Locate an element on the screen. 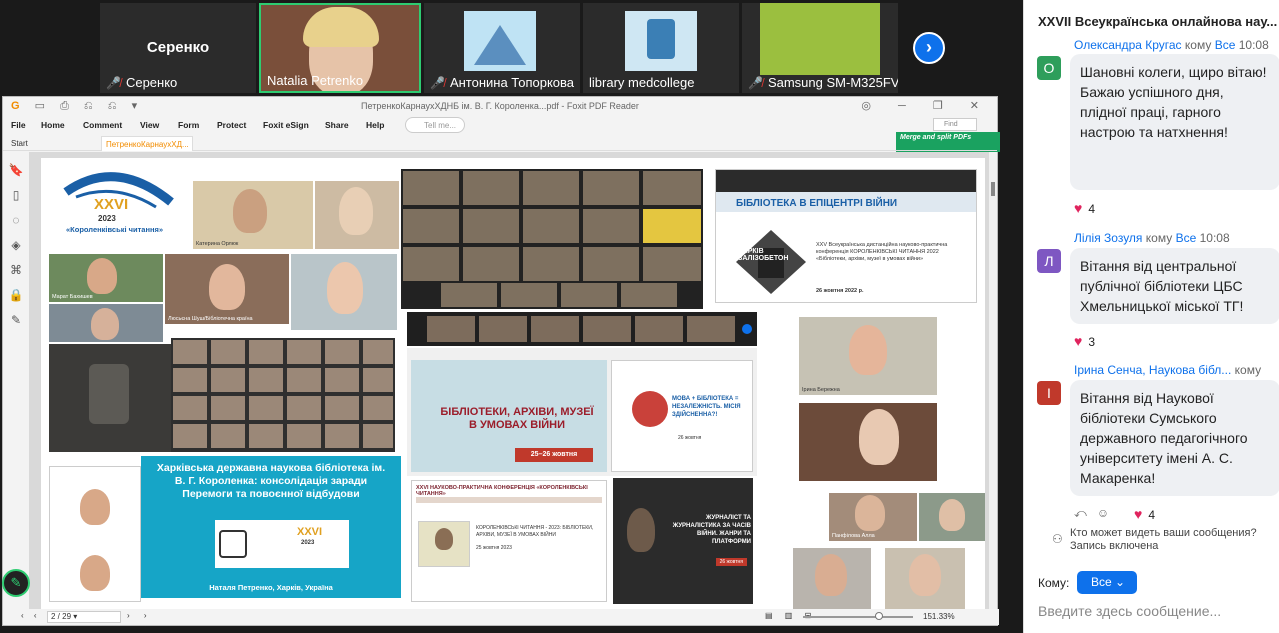 The image size is (1279, 633). participant-photo: Люсьєна Шуш/Бібліотечна країна is located at coordinates (227, 289).